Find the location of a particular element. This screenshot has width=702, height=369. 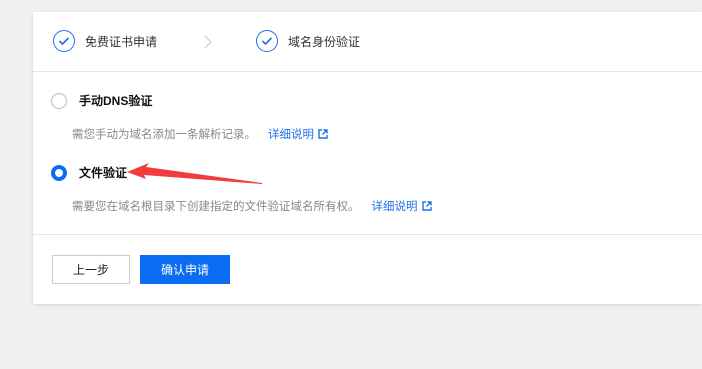

previous-step-button: 上一步 is located at coordinates (91, 269).